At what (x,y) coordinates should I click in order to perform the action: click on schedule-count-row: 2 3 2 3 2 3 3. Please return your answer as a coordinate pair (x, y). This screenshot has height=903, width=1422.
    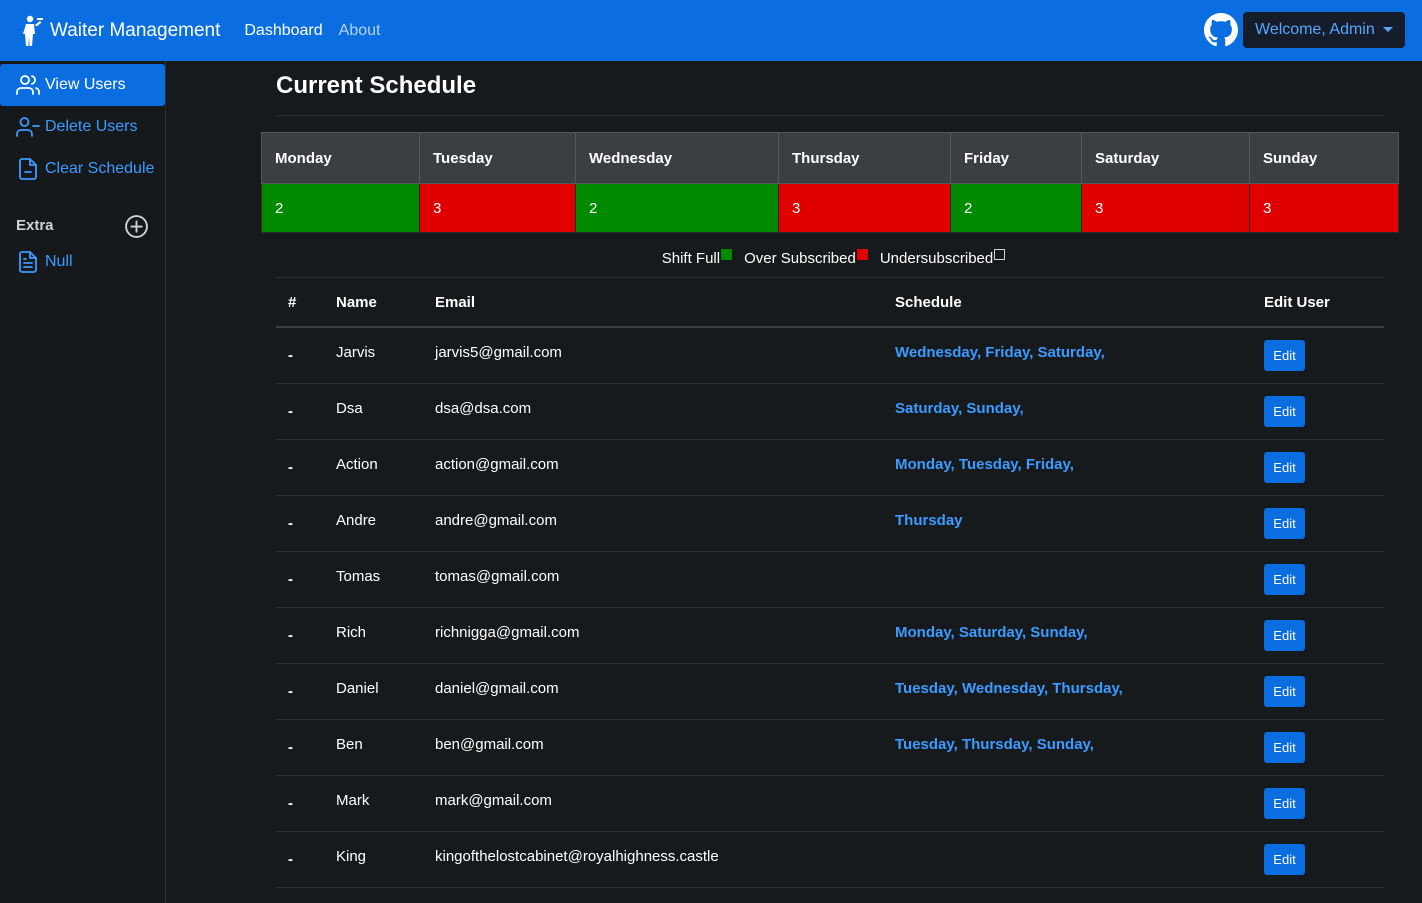
    Looking at the image, I should click on (830, 208).